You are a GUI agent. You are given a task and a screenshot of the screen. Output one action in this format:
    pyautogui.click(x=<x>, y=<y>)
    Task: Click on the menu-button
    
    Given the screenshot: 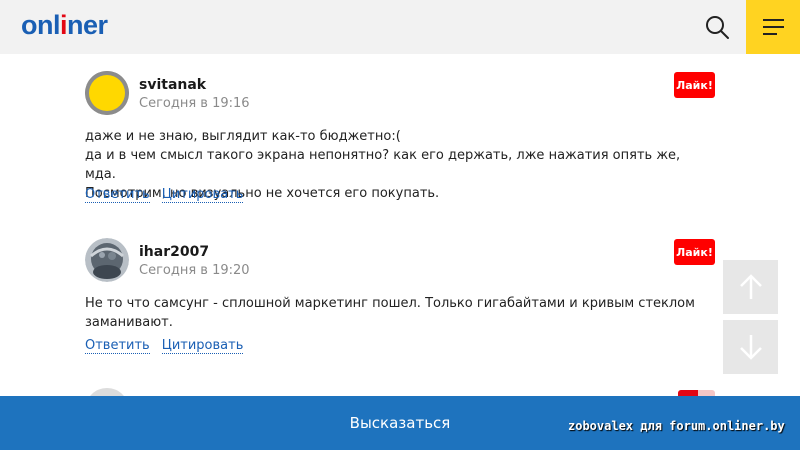 What is the action you would take?
    pyautogui.click(x=773, y=27)
    